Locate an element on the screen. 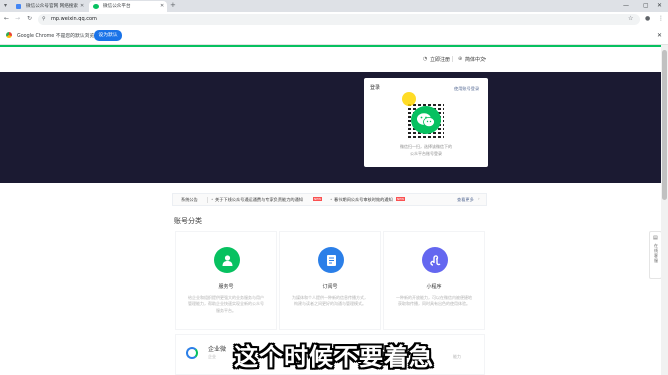 This screenshot has height=375, width=668. service-account-icon is located at coordinates (227, 260).